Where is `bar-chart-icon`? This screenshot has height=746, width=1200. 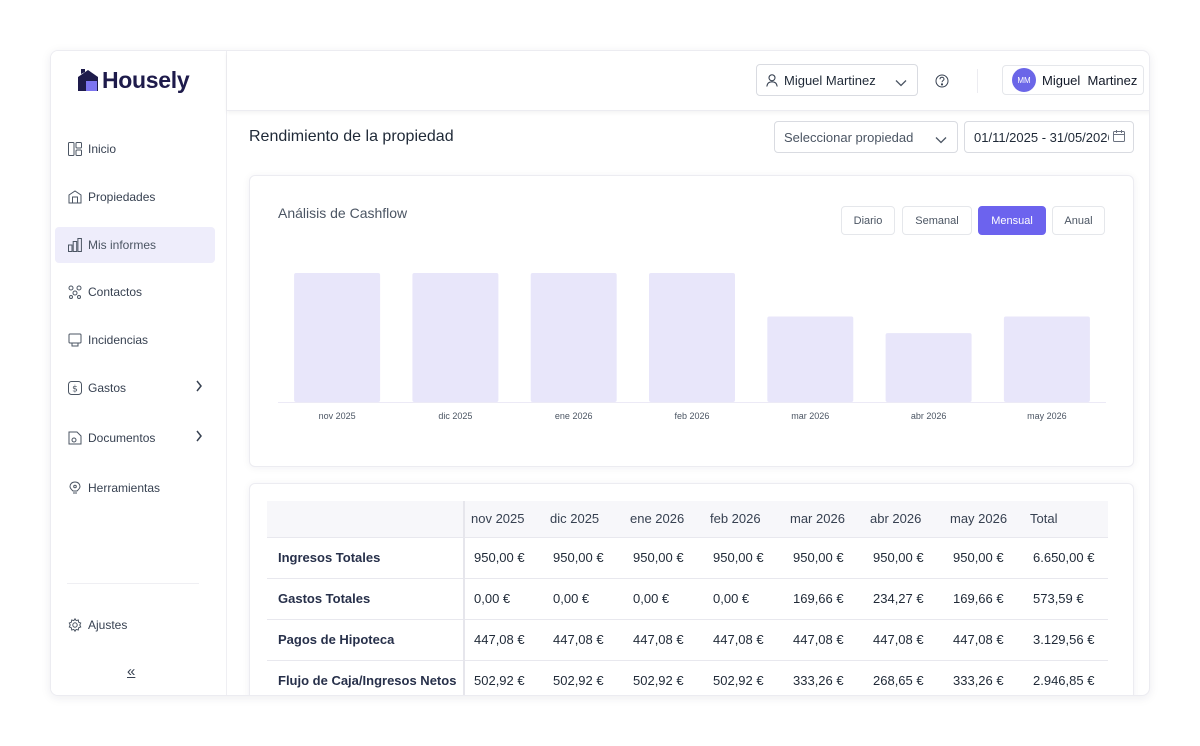 bar-chart-icon is located at coordinates (74, 245).